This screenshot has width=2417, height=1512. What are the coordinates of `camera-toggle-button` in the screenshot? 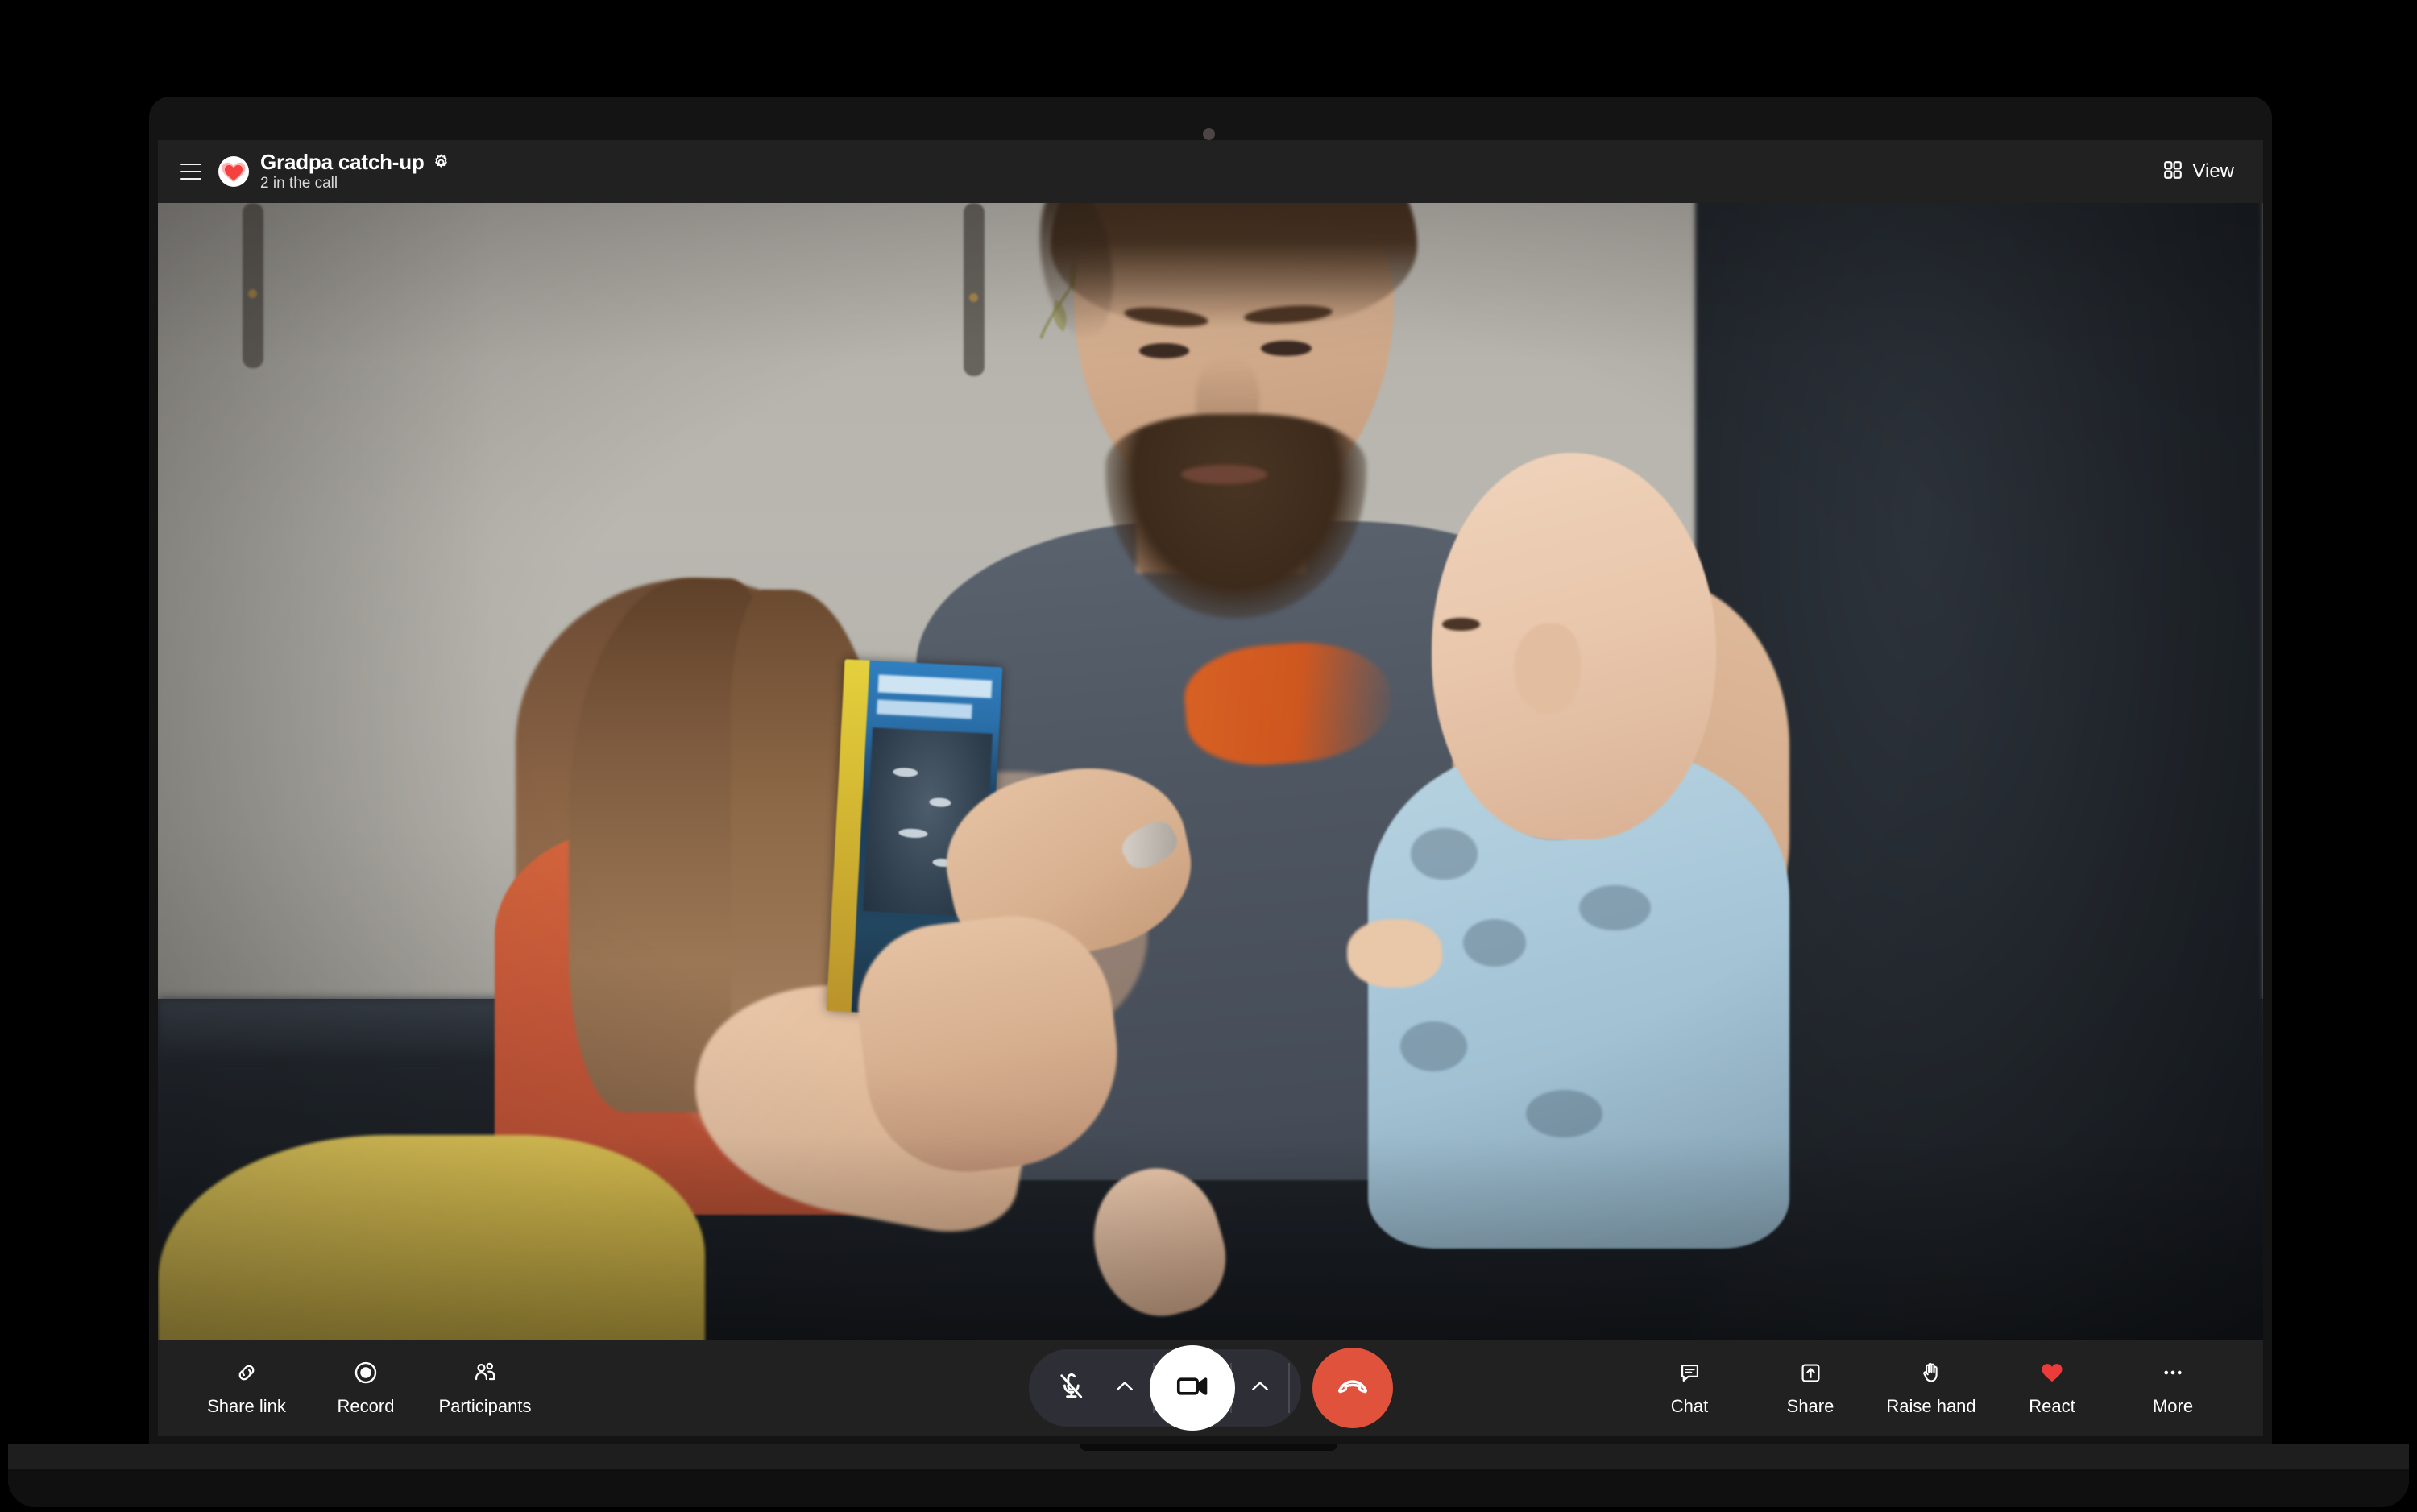 It's located at (1192, 1388).